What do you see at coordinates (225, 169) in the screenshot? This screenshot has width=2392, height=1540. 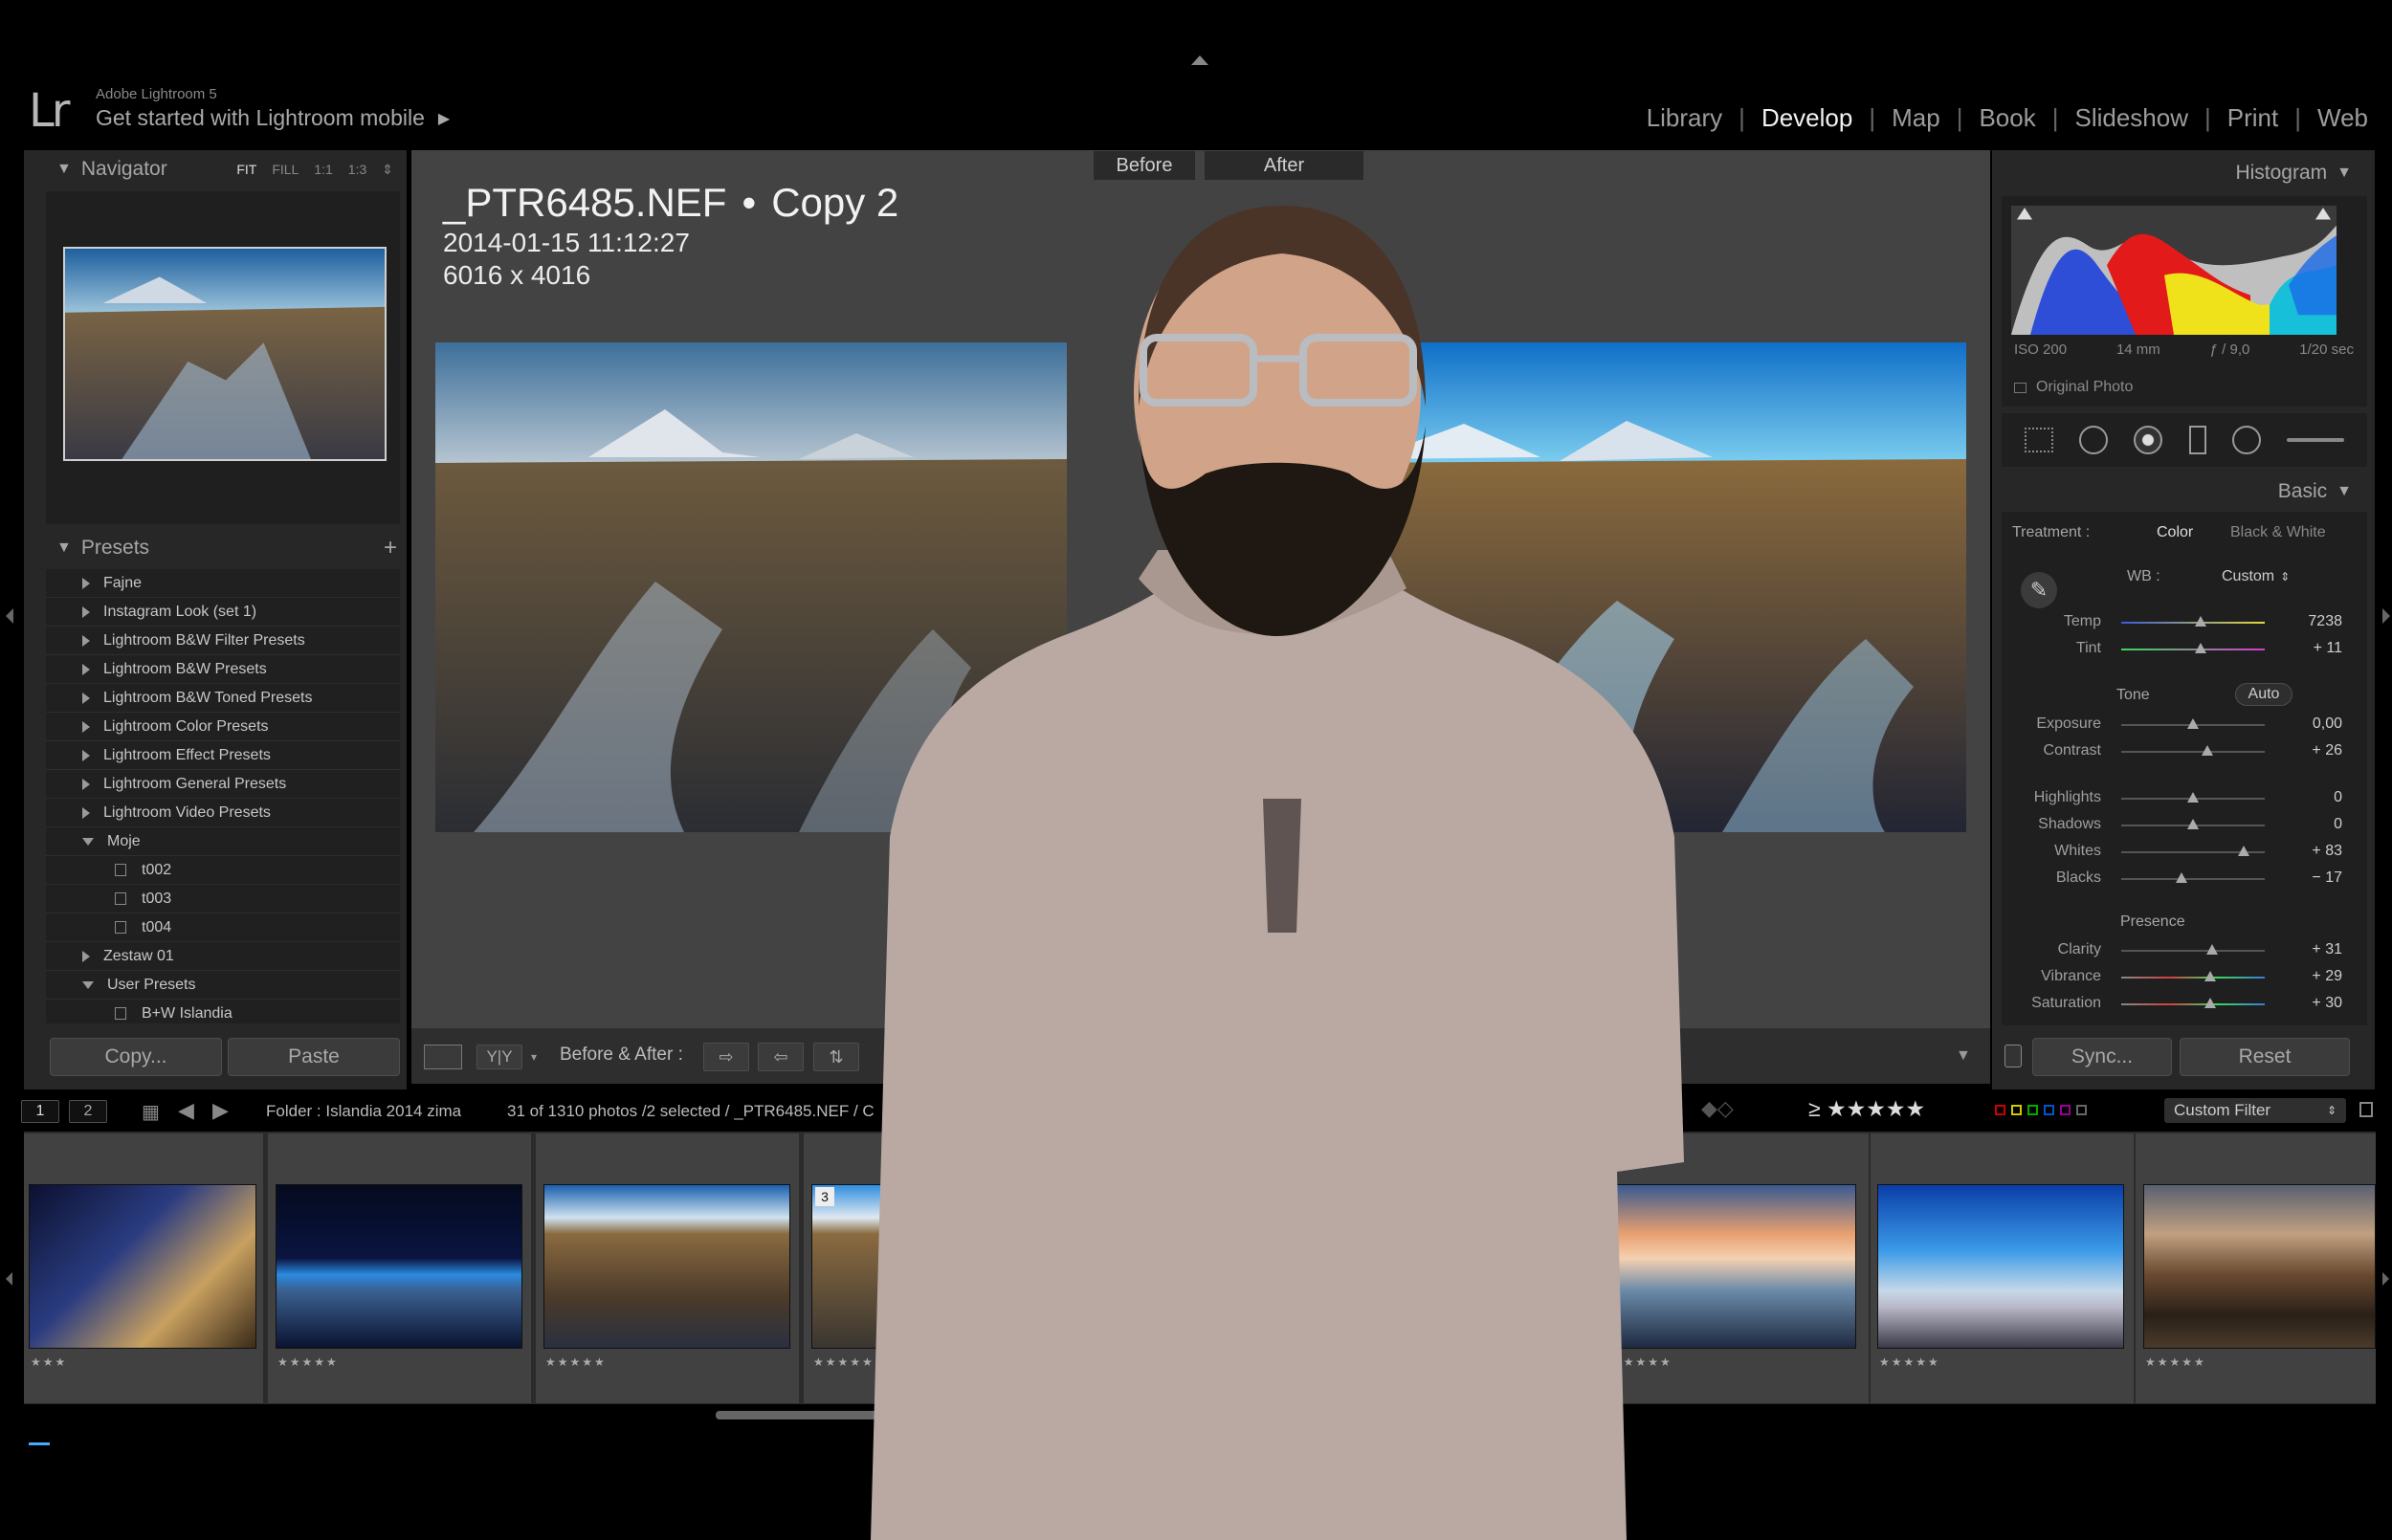 I see `navigator-header: ▼ Navigator FIT FILL 1:1 1:3 ⇕` at bounding box center [225, 169].